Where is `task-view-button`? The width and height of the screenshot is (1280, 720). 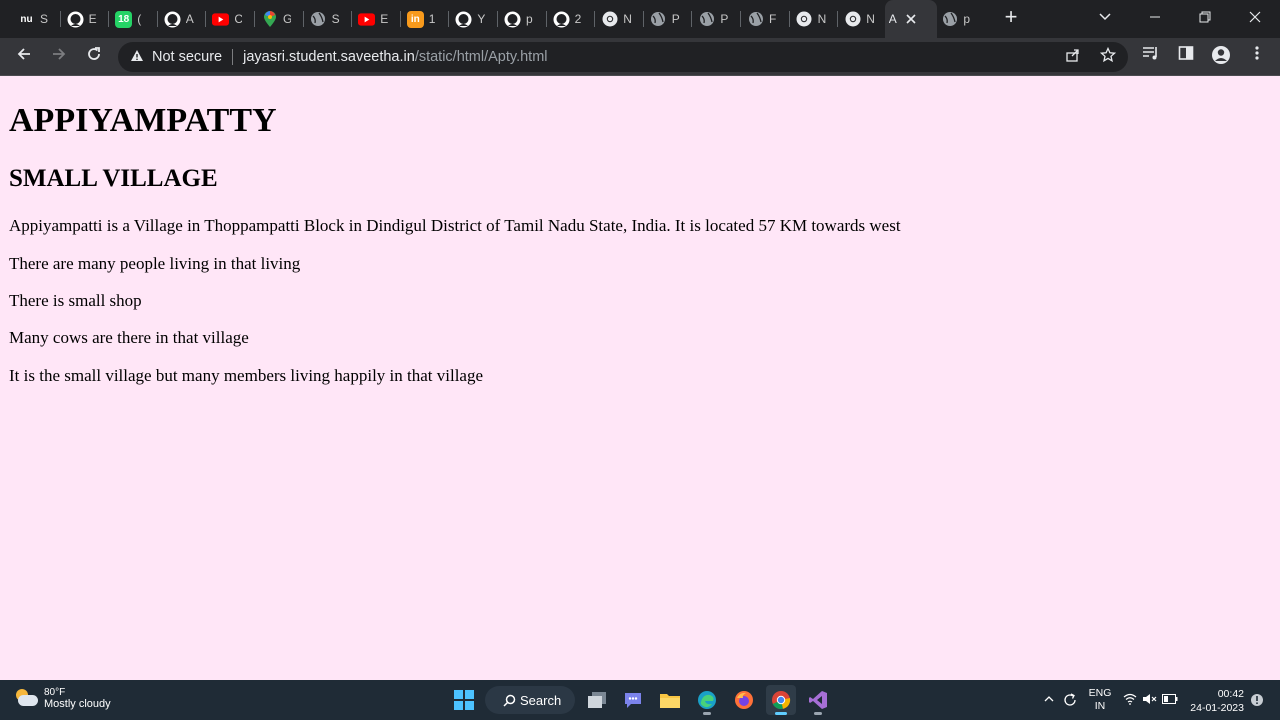 task-view-button is located at coordinates (597, 700).